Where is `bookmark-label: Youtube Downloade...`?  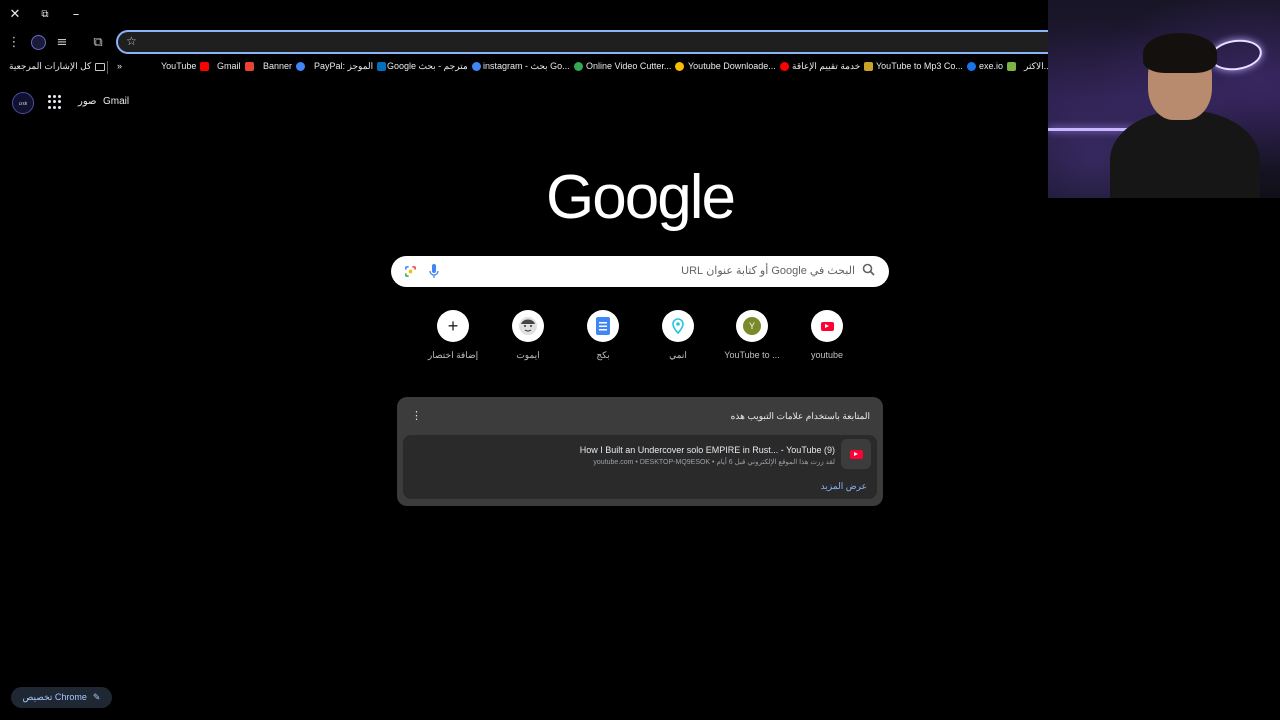 bookmark-label: Youtube Downloade... is located at coordinates (732, 66).